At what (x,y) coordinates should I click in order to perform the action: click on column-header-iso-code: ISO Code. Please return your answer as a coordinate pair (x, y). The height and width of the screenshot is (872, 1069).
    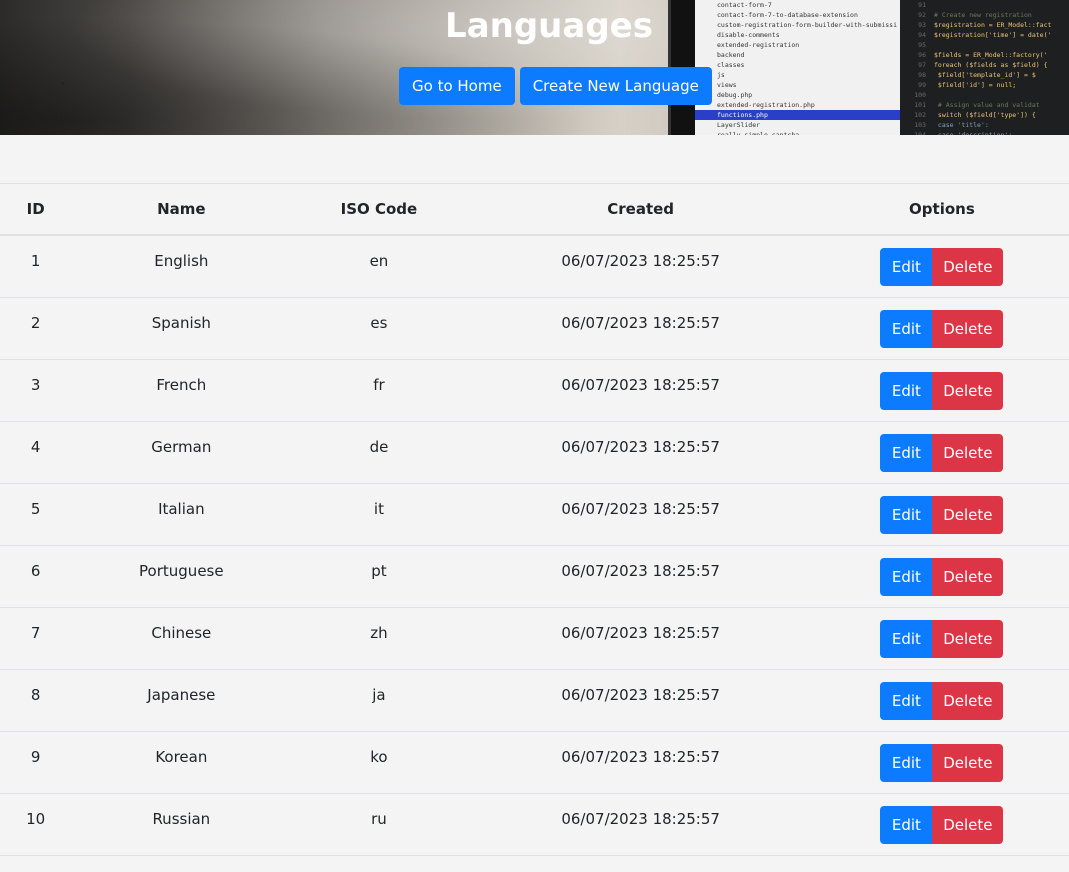
    Looking at the image, I should click on (379, 209).